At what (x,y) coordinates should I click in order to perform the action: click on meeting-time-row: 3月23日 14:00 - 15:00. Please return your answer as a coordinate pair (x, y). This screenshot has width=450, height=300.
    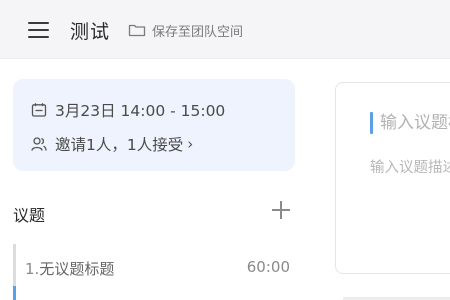
    Looking at the image, I should click on (128, 110).